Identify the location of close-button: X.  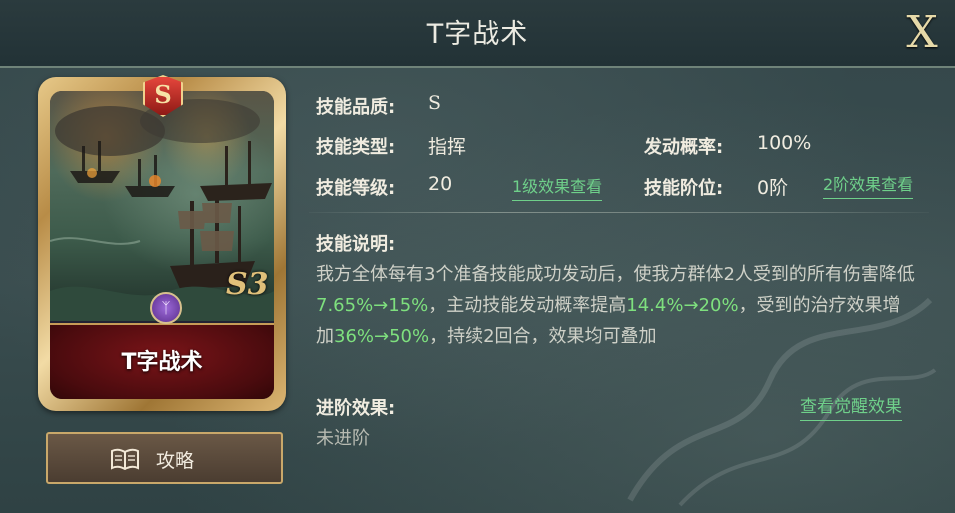
(922, 33).